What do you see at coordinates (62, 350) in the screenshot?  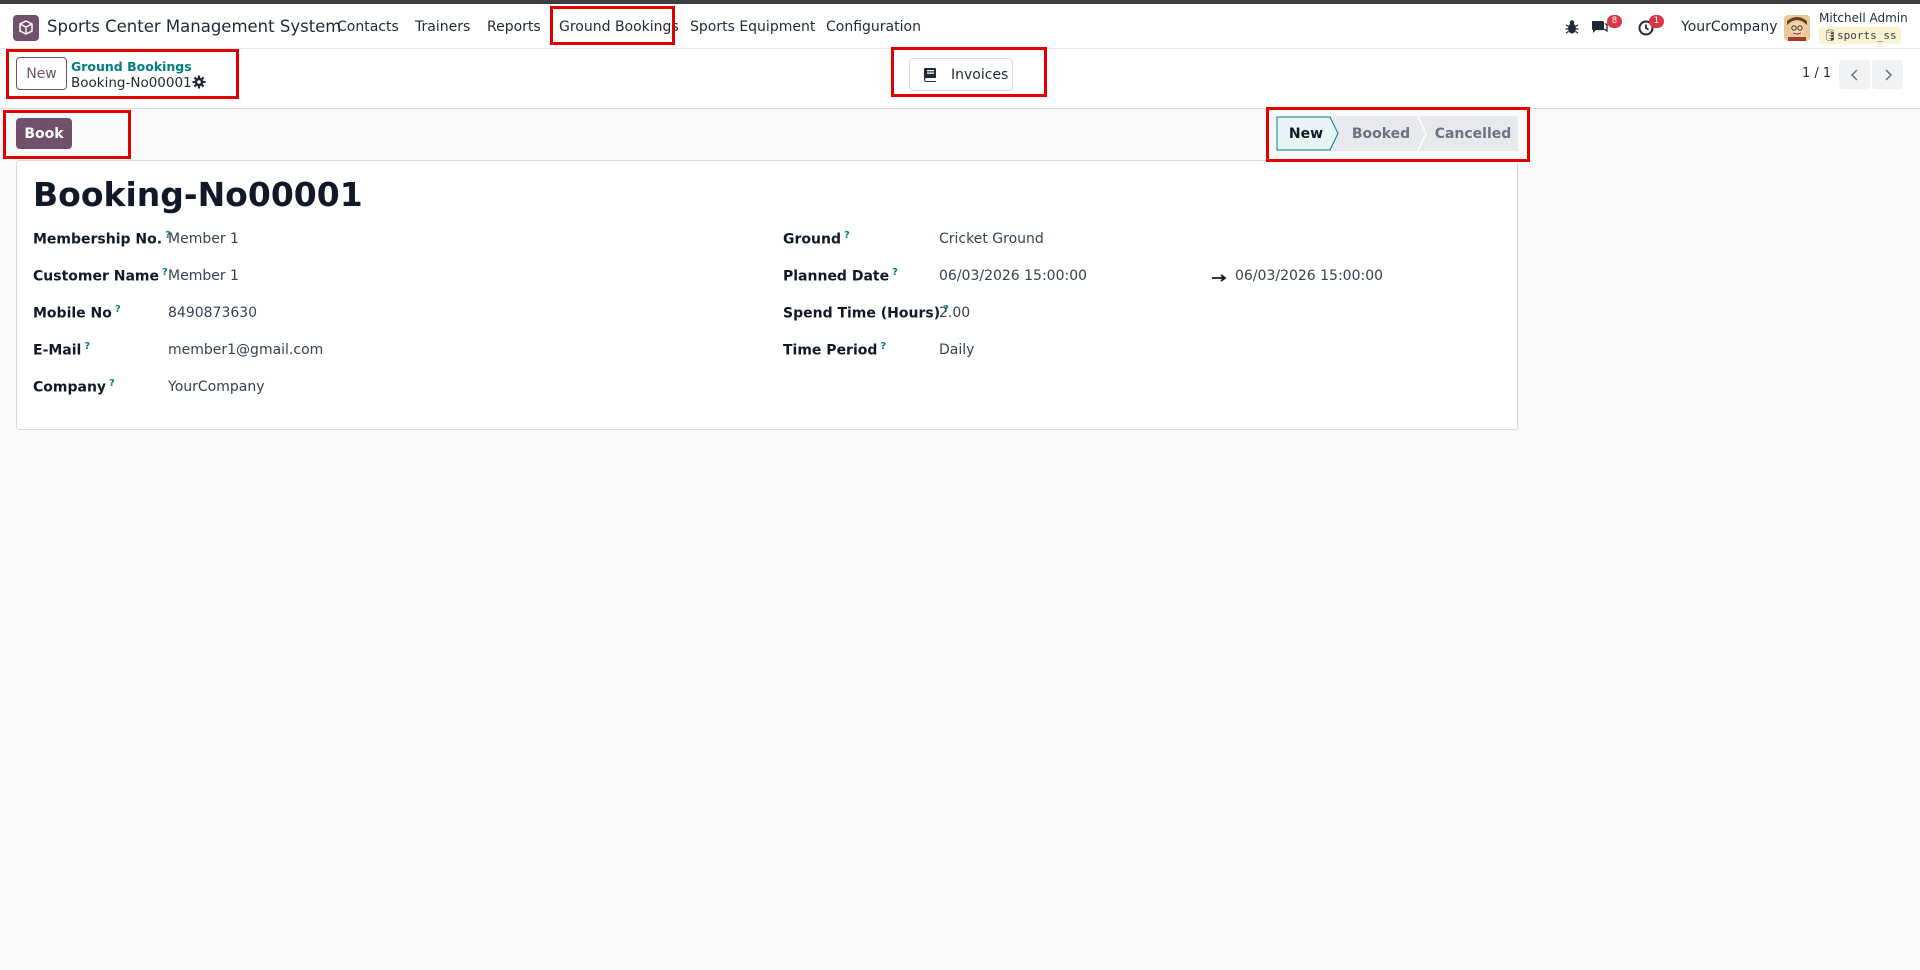 I see `label-email: E-Mail?` at bounding box center [62, 350].